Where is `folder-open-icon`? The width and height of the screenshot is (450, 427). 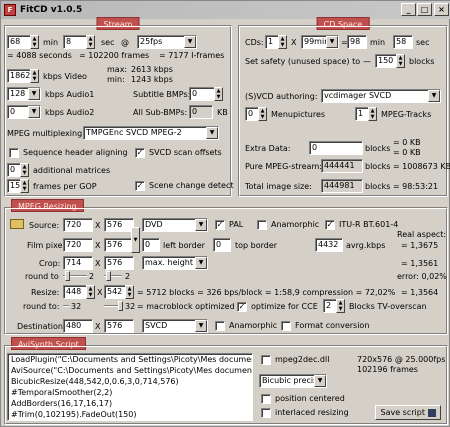 folder-open-icon is located at coordinates (17, 224).